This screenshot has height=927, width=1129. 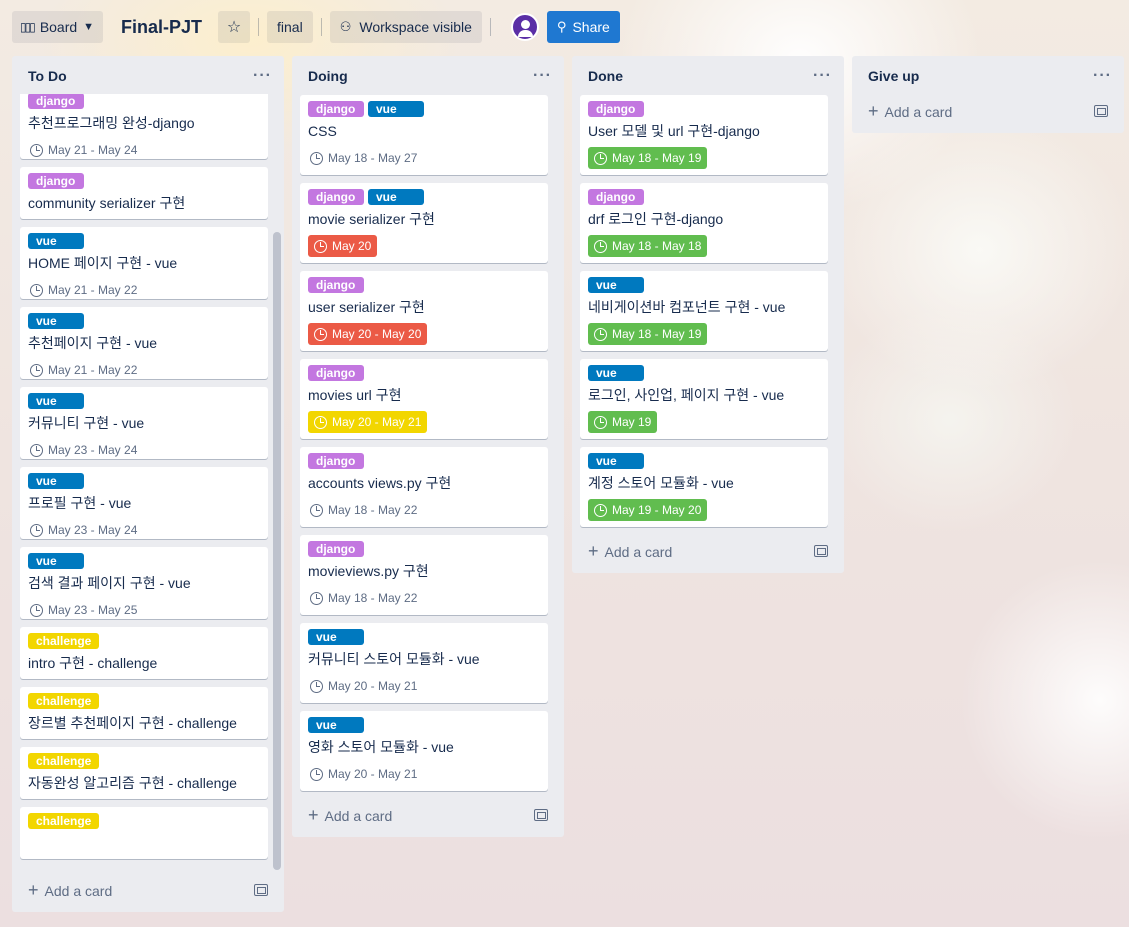 What do you see at coordinates (704, 223) in the screenshot?
I see `card: django drf 로그인 구현-django May 18 - May 18` at bounding box center [704, 223].